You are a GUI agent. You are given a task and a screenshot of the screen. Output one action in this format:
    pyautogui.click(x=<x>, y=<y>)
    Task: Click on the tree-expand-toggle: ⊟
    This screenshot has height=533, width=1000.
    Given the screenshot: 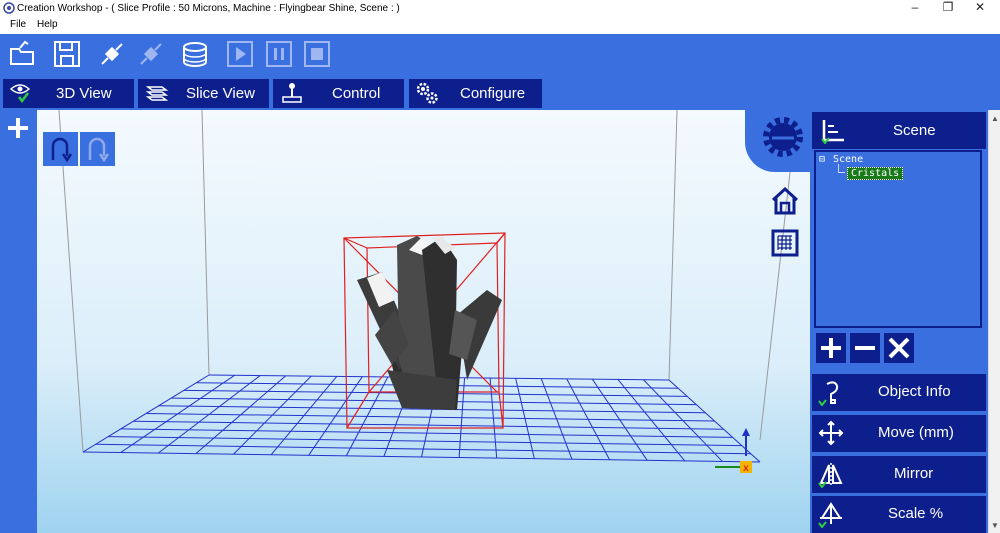 What is the action you would take?
    pyautogui.click(x=822, y=159)
    